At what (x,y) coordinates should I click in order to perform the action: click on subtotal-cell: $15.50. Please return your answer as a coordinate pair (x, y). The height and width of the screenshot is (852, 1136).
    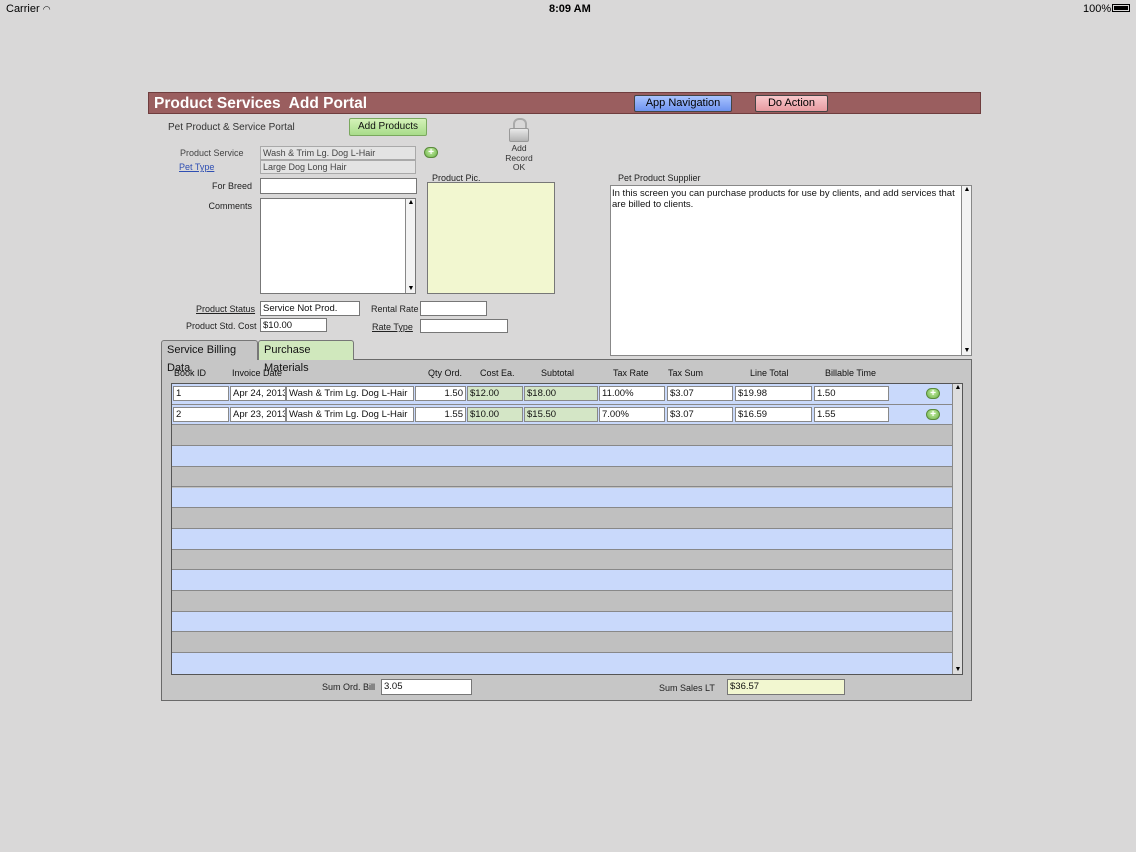
    Looking at the image, I should click on (561, 414).